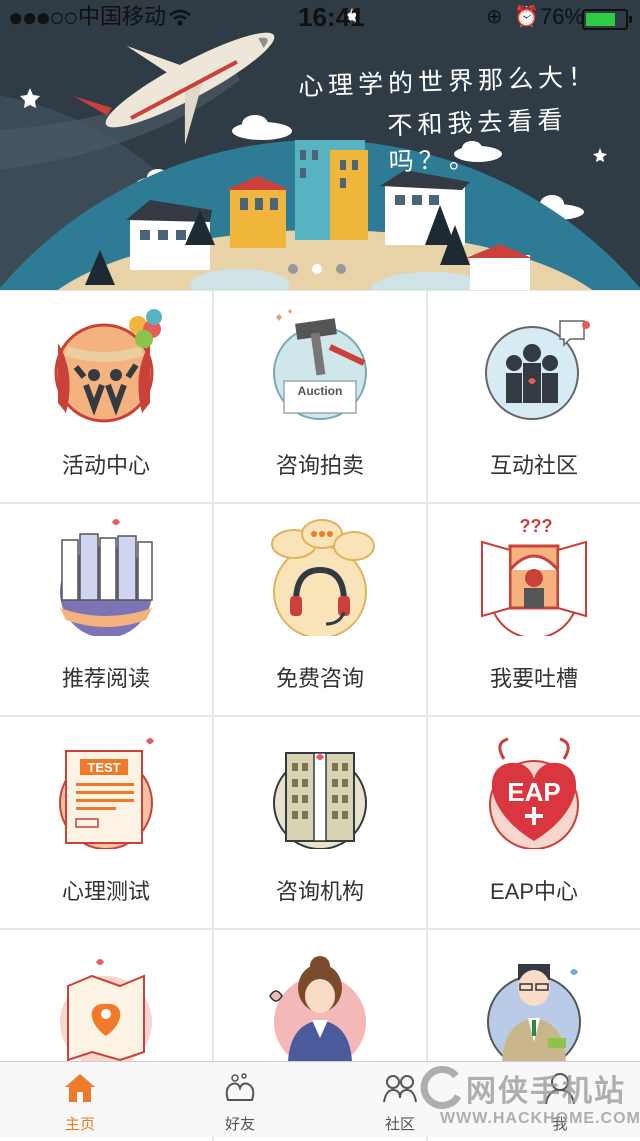  Describe the element at coordinates (494, 17) in the screenshot. I see `rotation-lock-icon: ⊕` at that location.